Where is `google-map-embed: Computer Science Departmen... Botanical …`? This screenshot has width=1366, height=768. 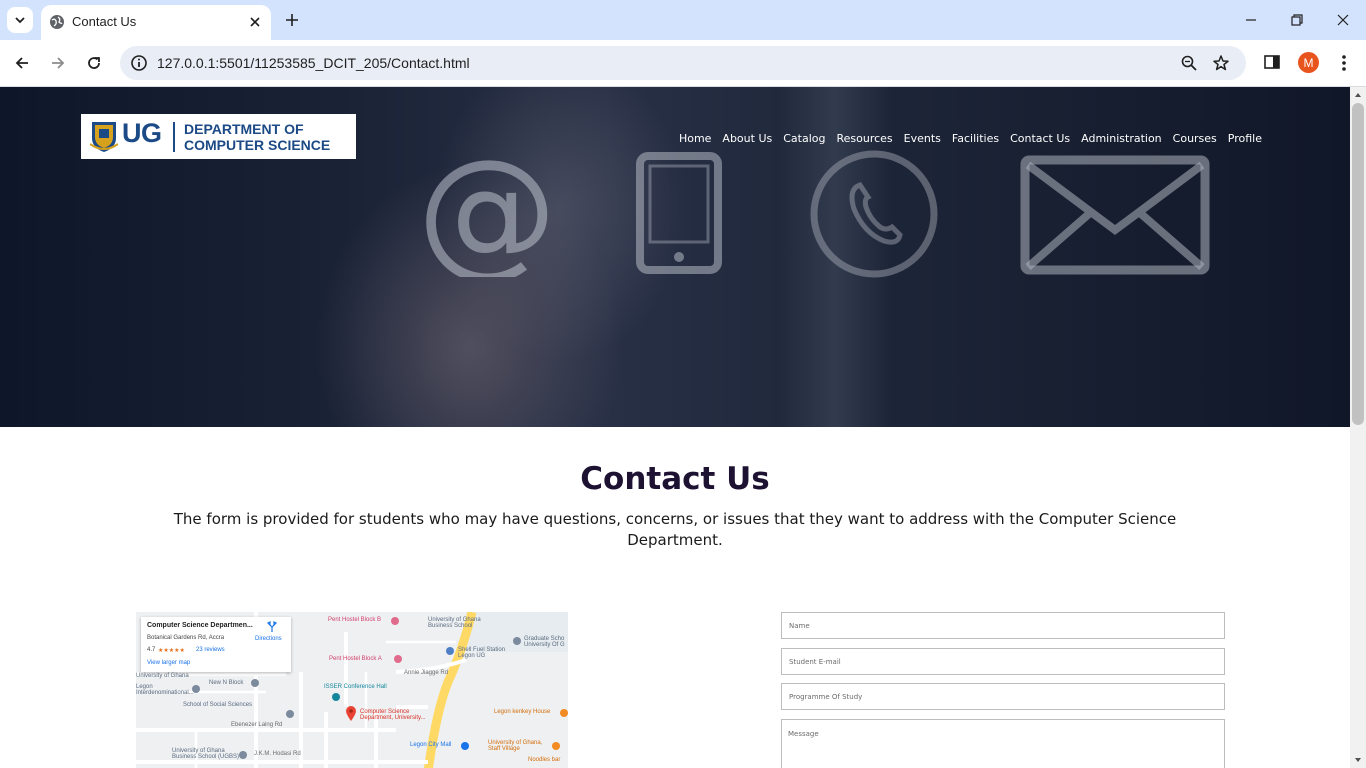 google-map-embed: Computer Science Departmen... Botanical … is located at coordinates (352, 690).